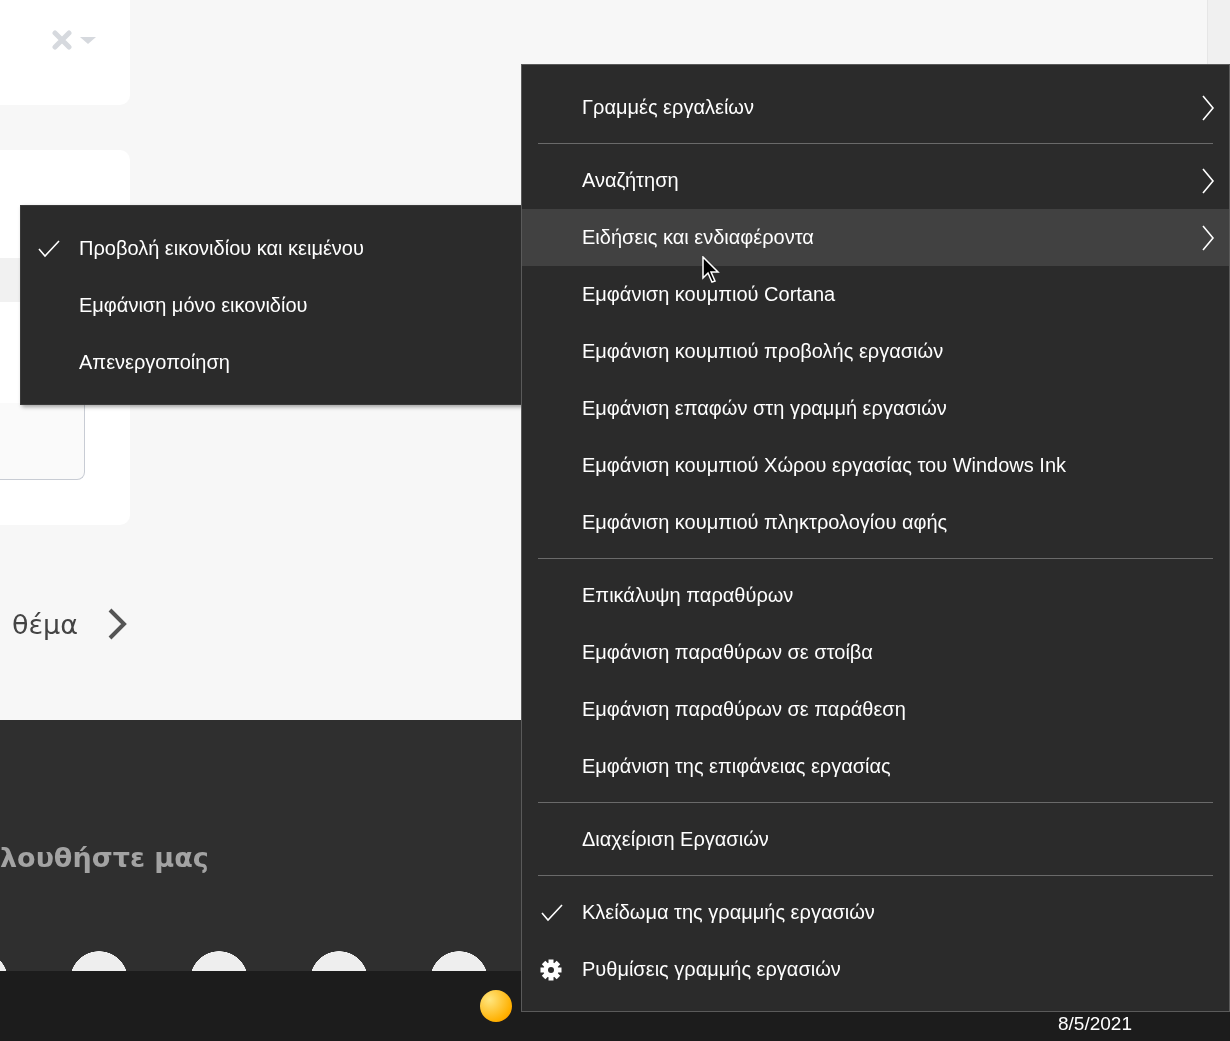 This screenshot has height=1041, width=1230. What do you see at coordinates (875, 912) in the screenshot?
I see `menu-item: Κλείδωμα της γραμμής εργασιών` at bounding box center [875, 912].